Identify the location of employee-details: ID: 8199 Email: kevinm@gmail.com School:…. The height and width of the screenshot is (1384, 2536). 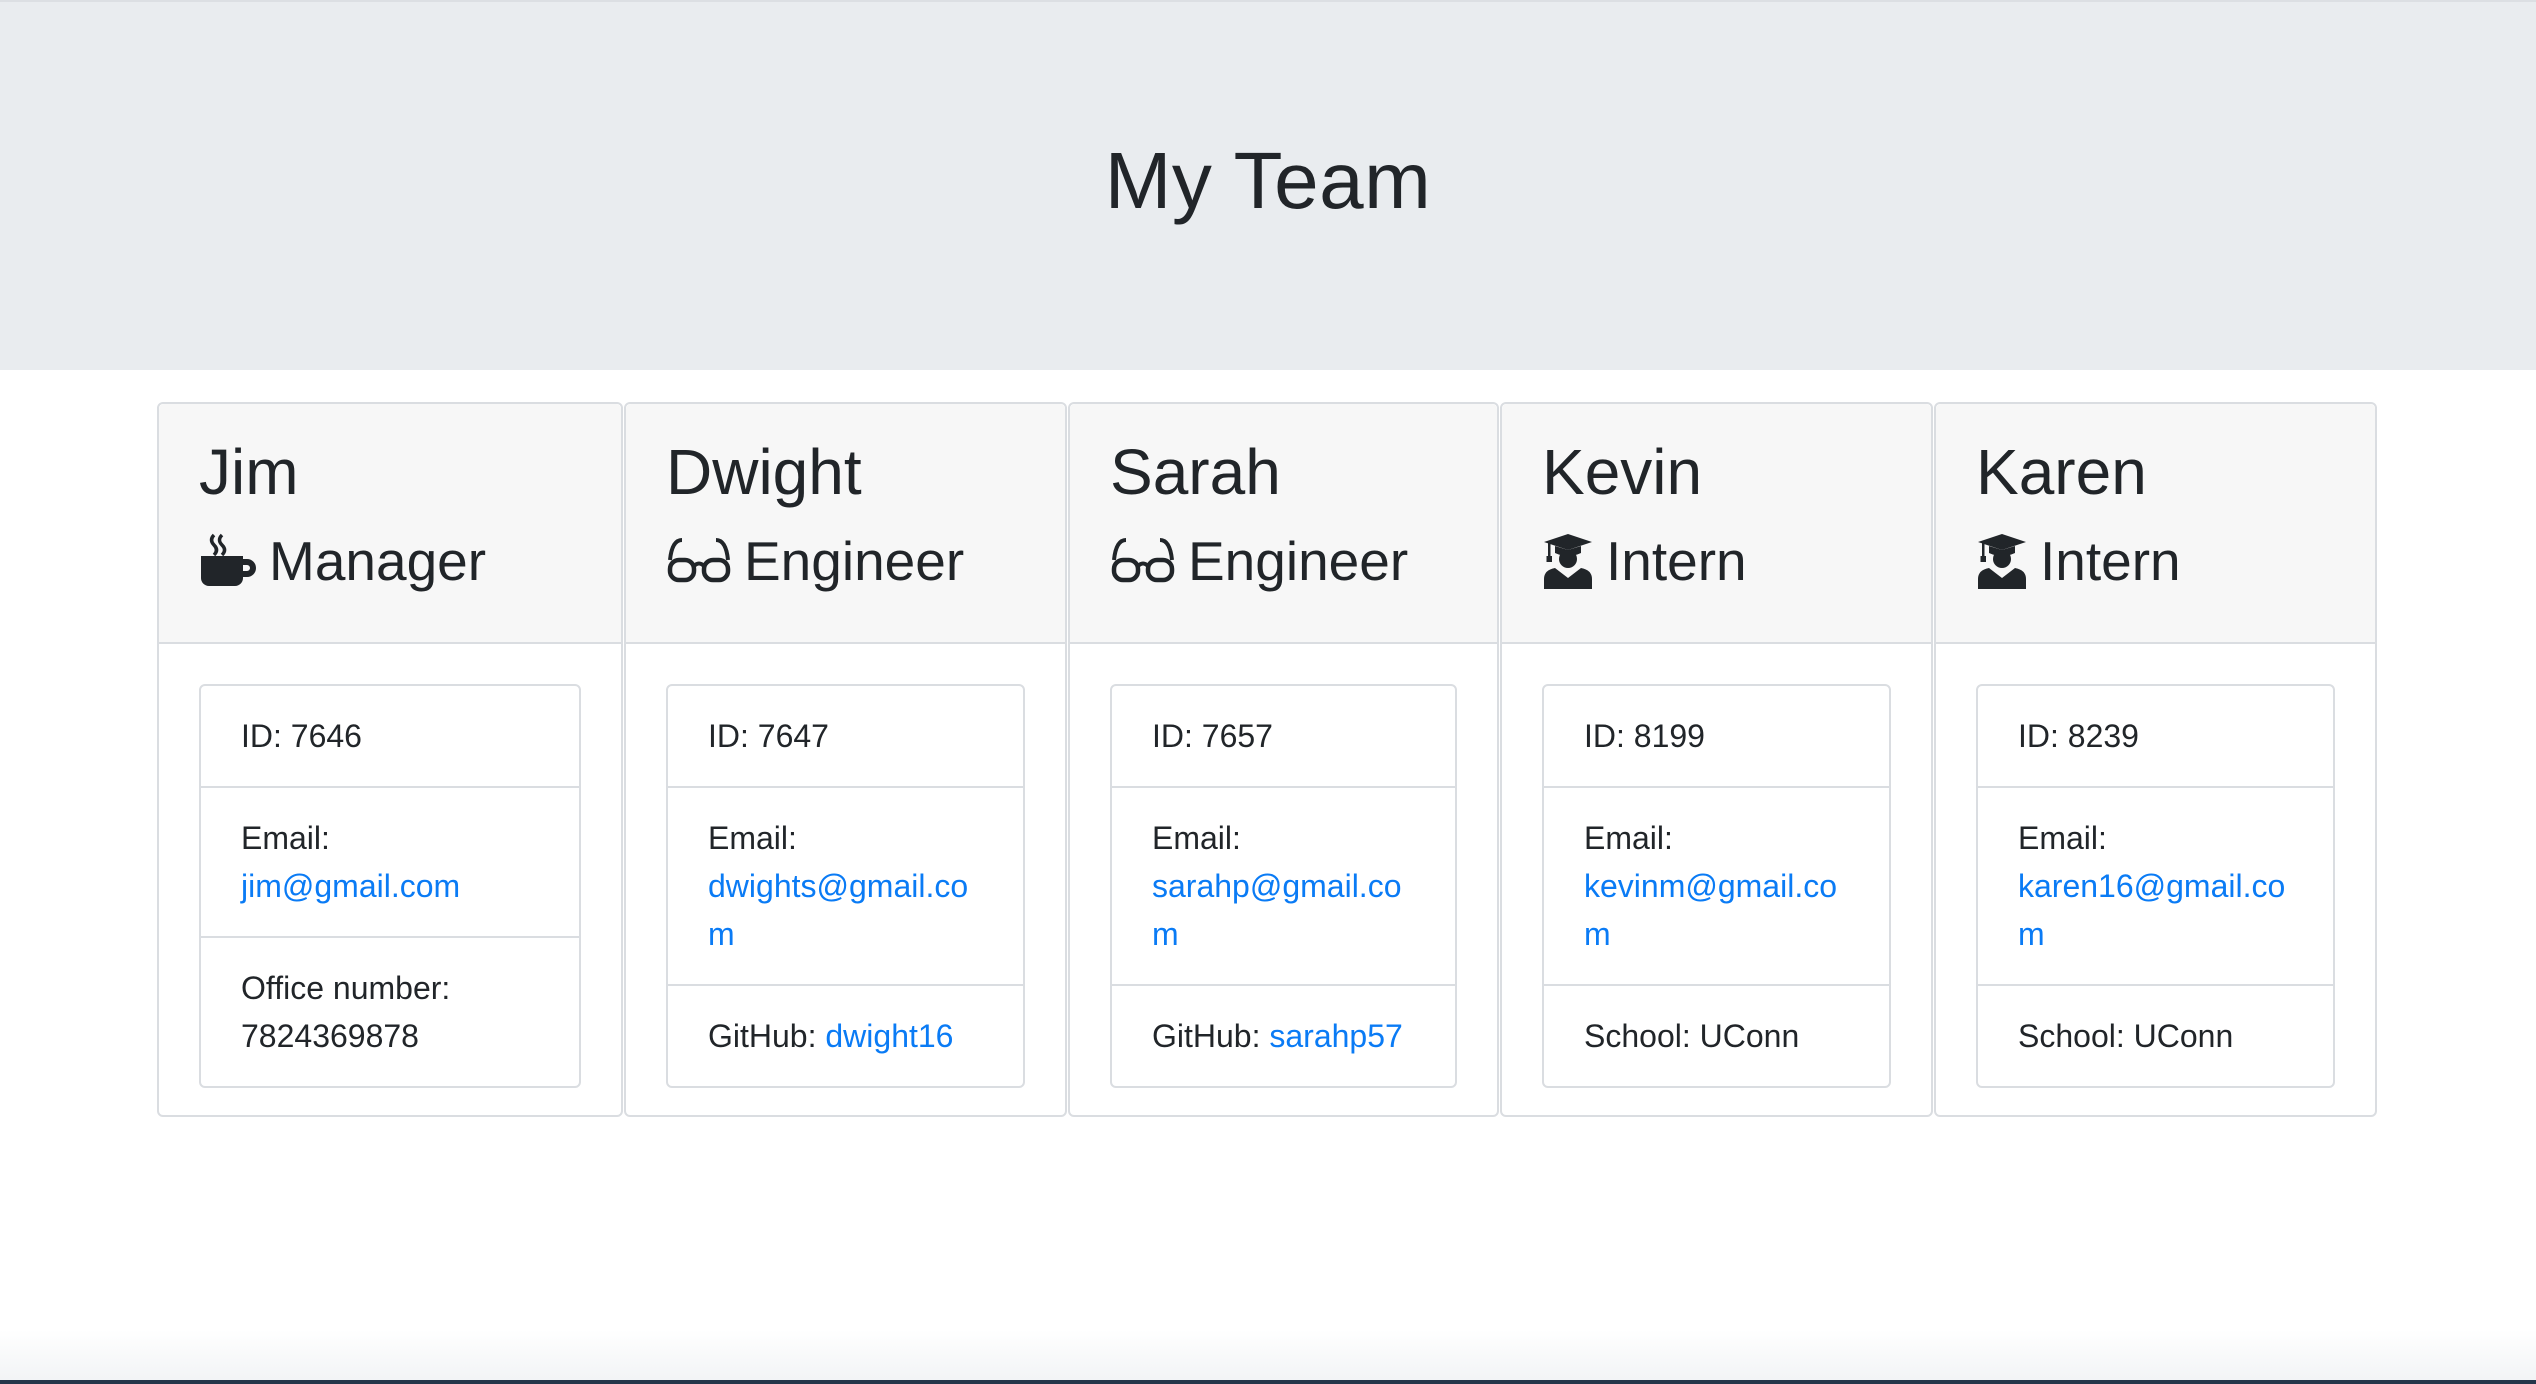
(1716, 886).